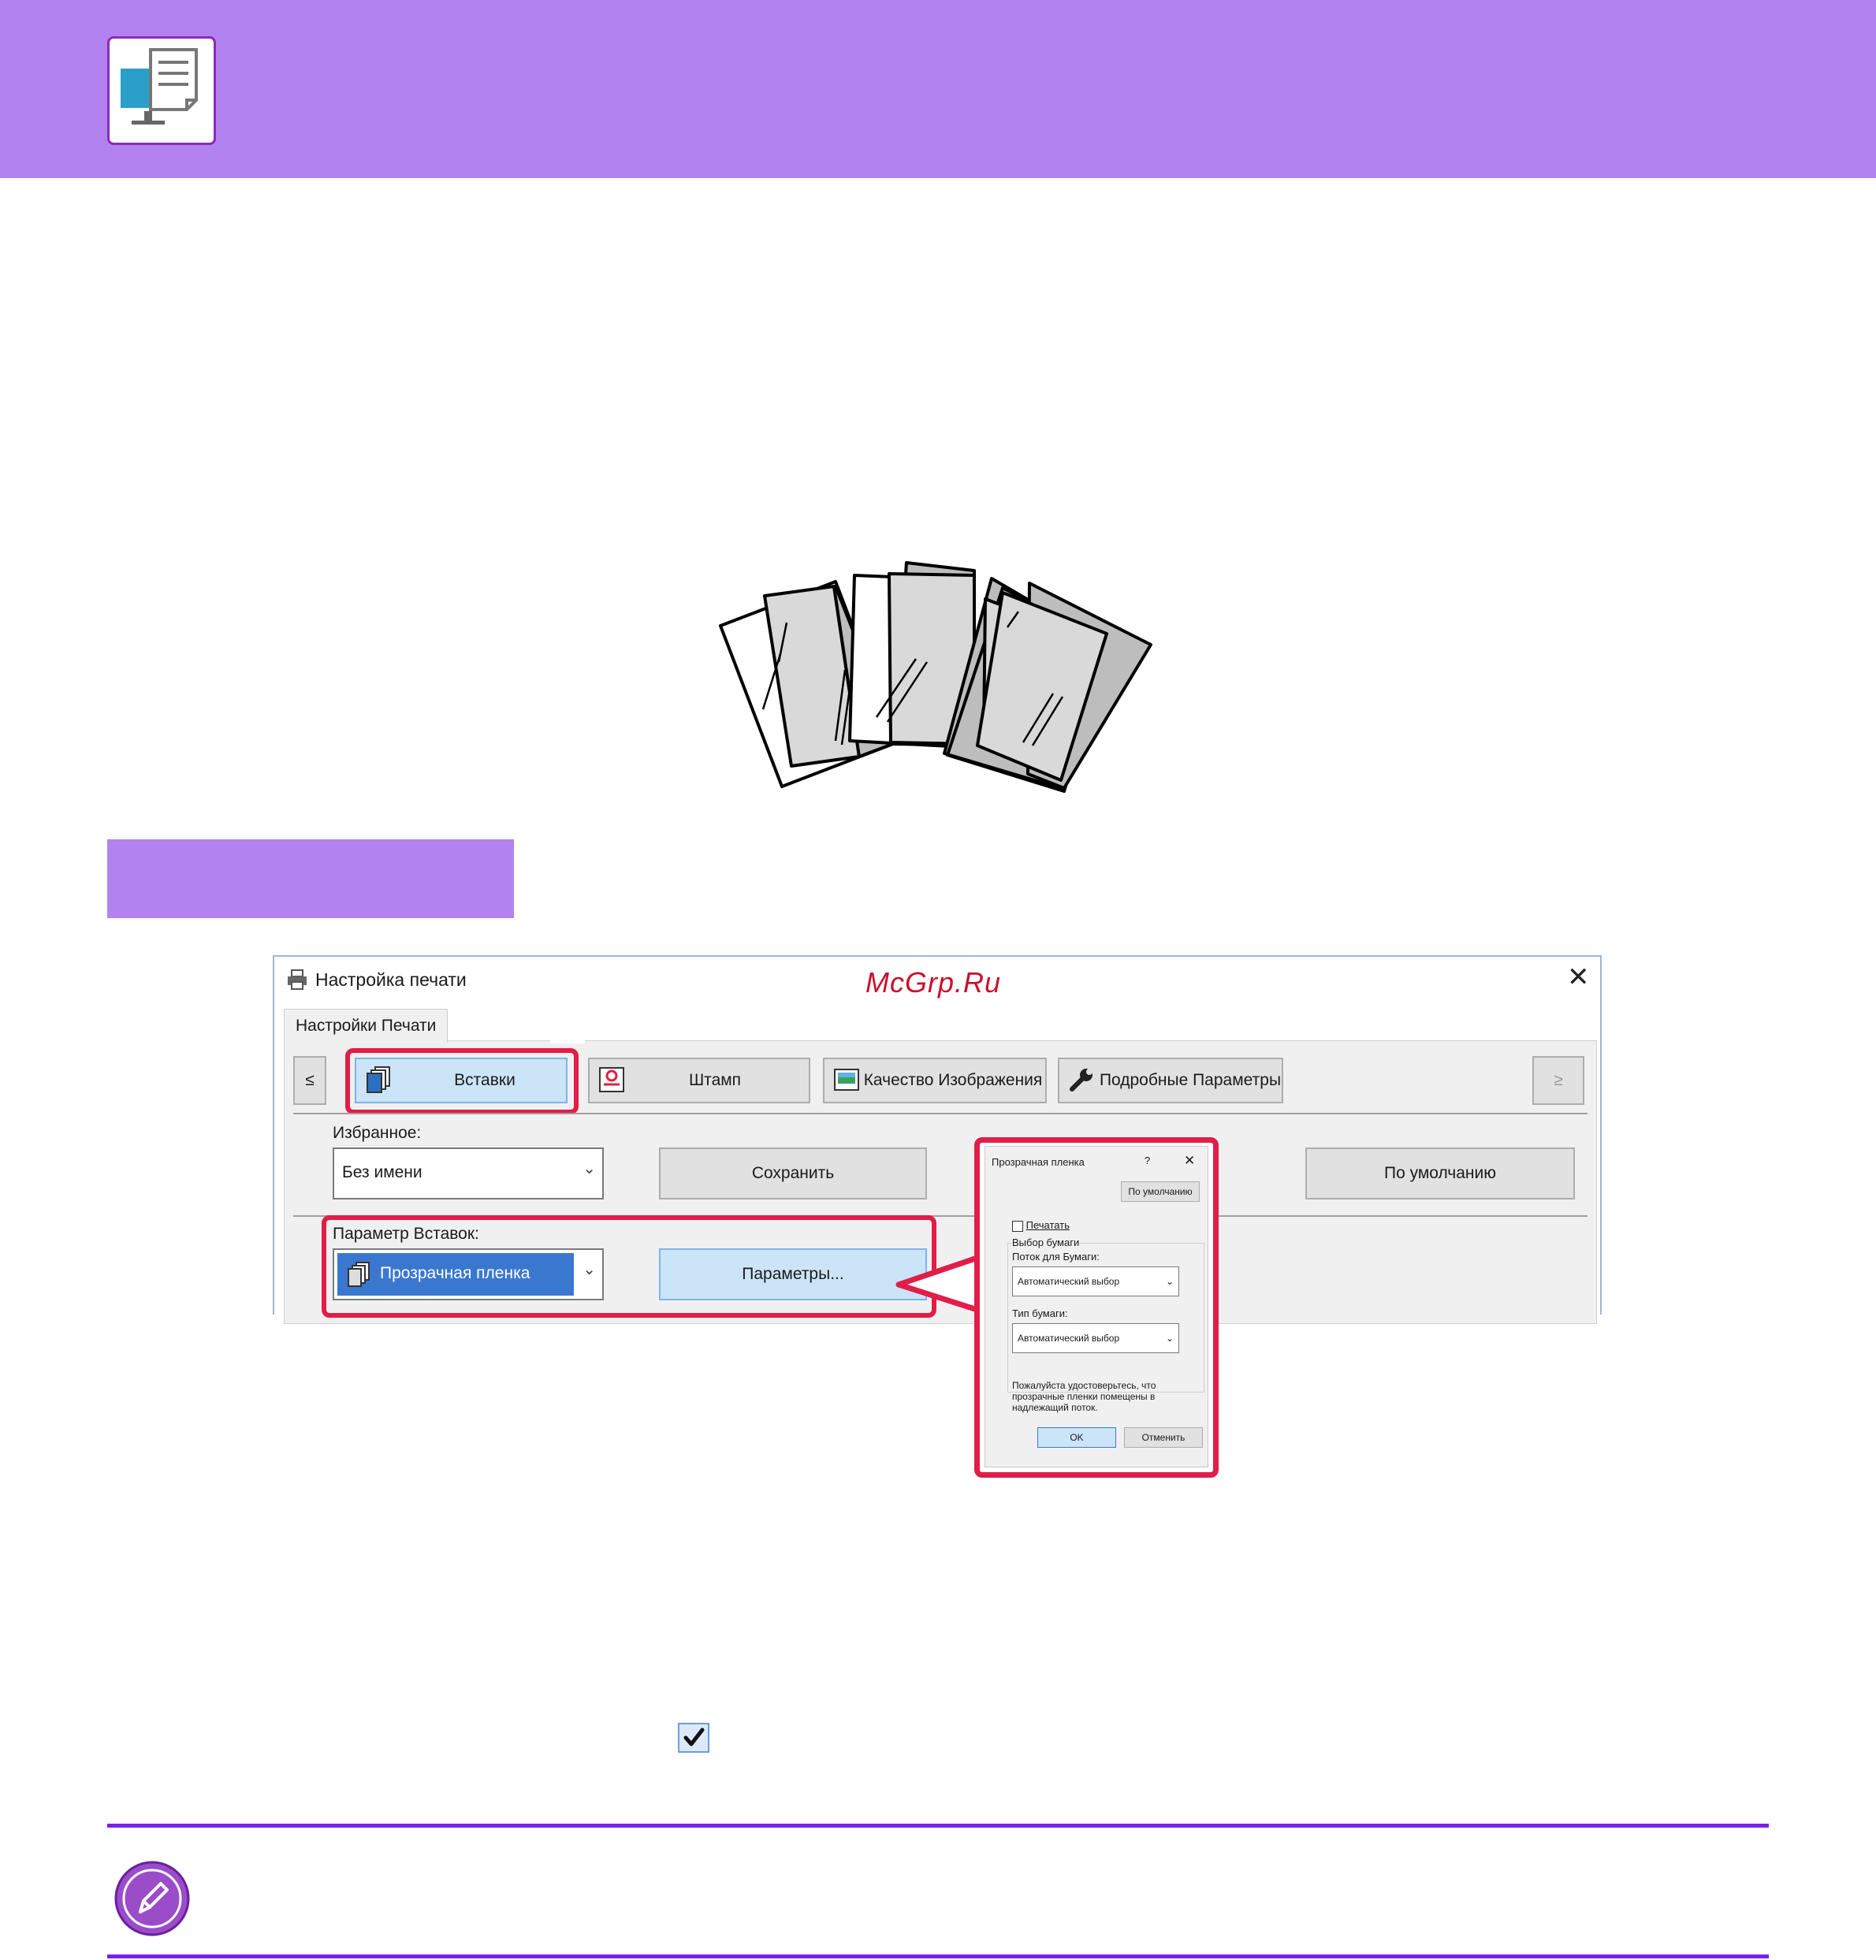 The height and width of the screenshot is (1960, 1876). I want to click on wrench-icon, so click(1081, 1080).